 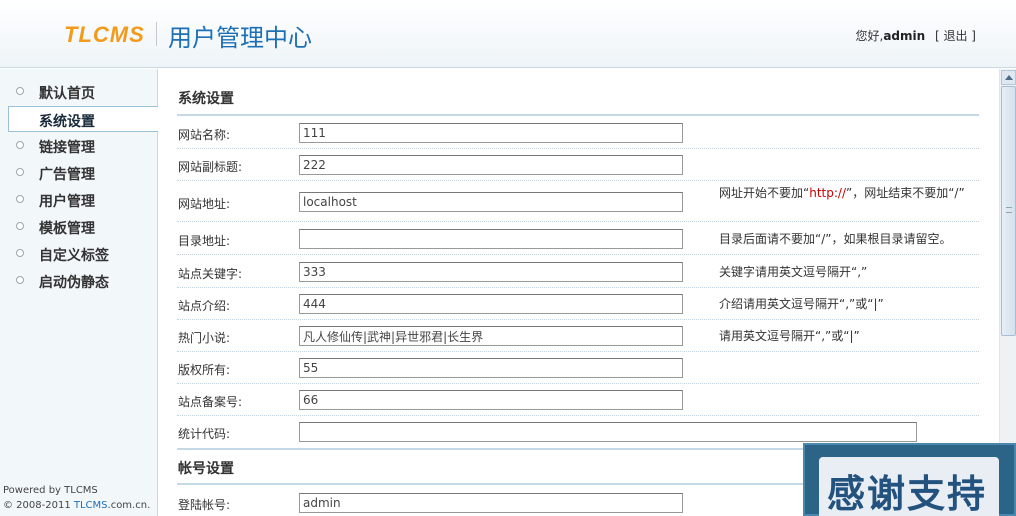 What do you see at coordinates (156, 34) in the screenshot?
I see `logo-divider` at bounding box center [156, 34].